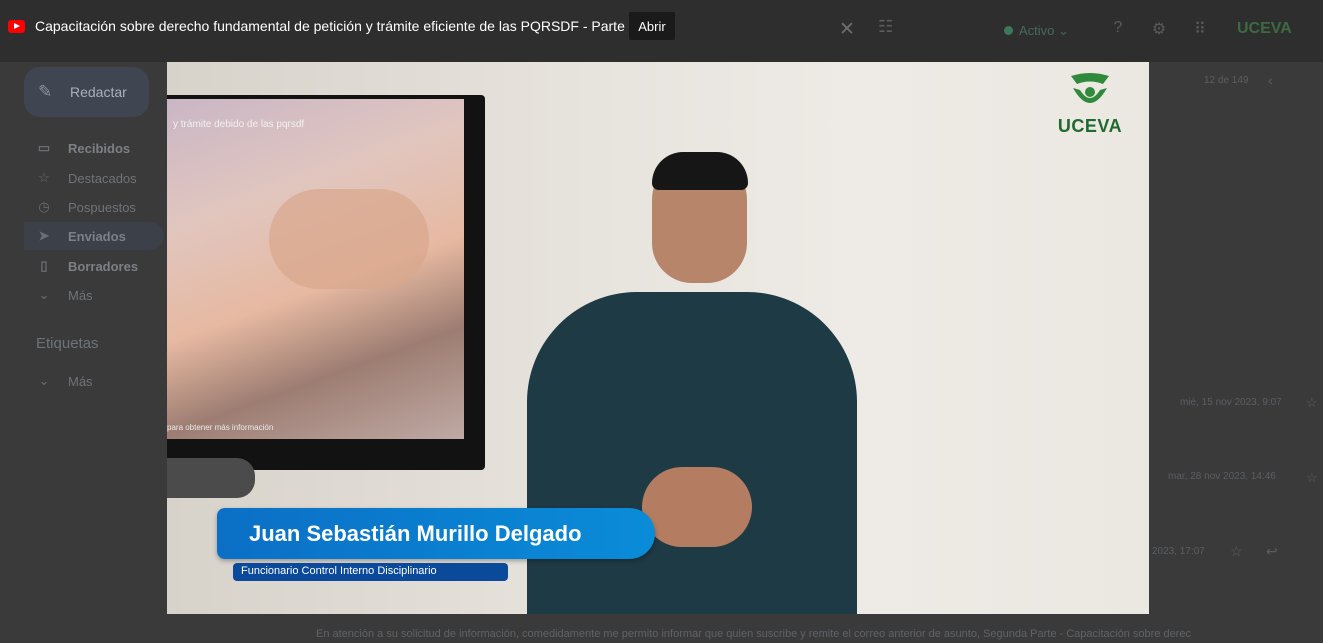 The width and height of the screenshot is (1323, 643). I want to click on sidebar-item-starred: ☆ Destacados, so click(99, 178).